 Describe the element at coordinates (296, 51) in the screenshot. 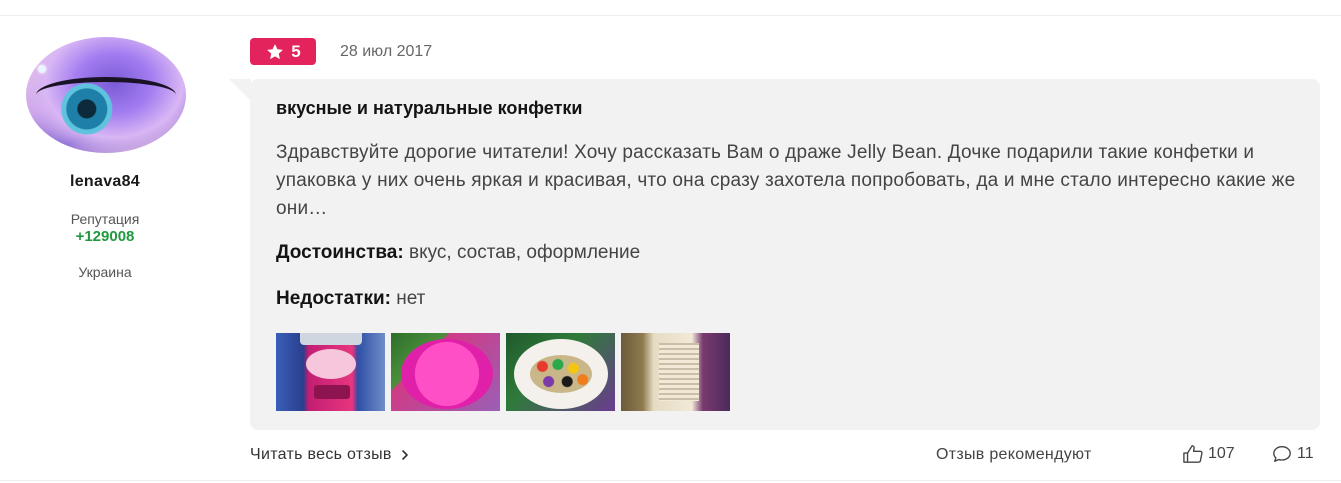

I see `rating-value: 5` at that location.